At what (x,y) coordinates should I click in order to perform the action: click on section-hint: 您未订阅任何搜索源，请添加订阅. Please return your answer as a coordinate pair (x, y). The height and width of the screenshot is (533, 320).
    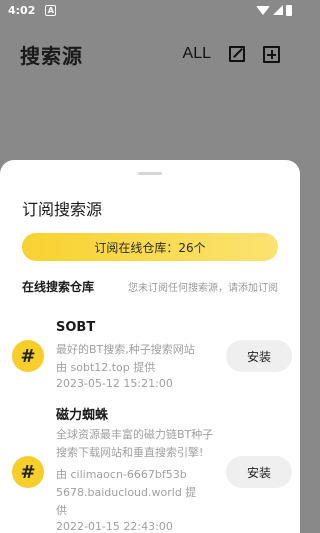
    Looking at the image, I should click on (203, 288).